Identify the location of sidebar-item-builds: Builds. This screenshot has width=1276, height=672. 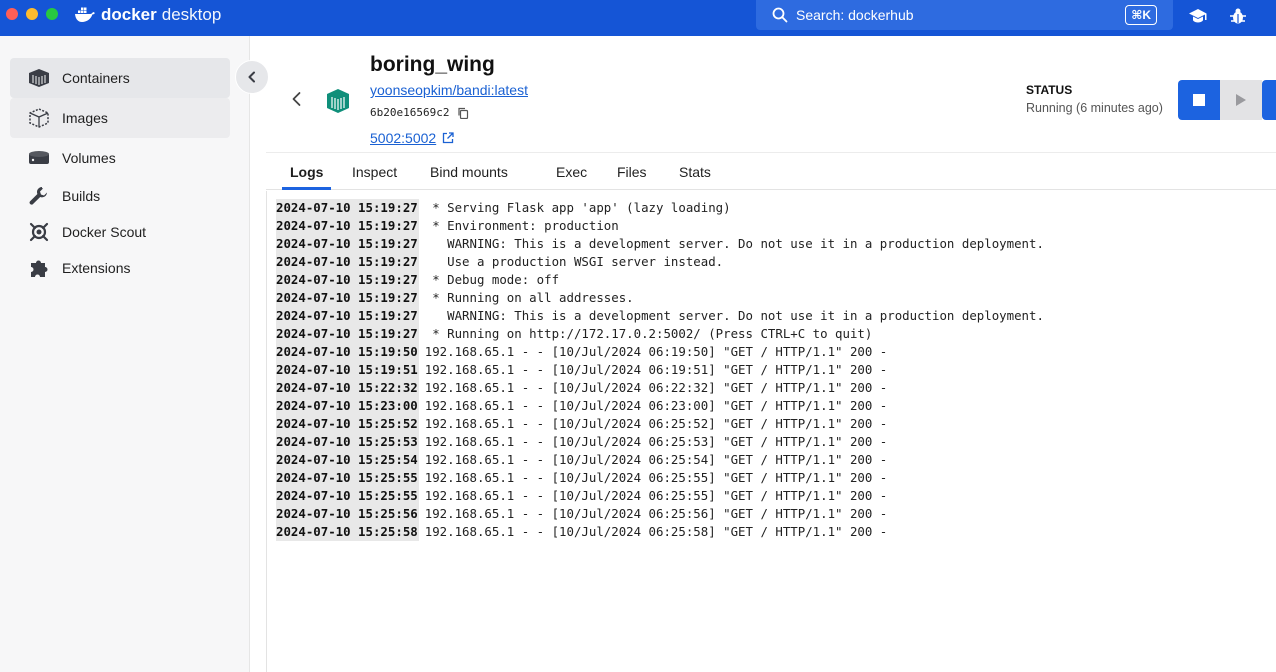
(120, 196).